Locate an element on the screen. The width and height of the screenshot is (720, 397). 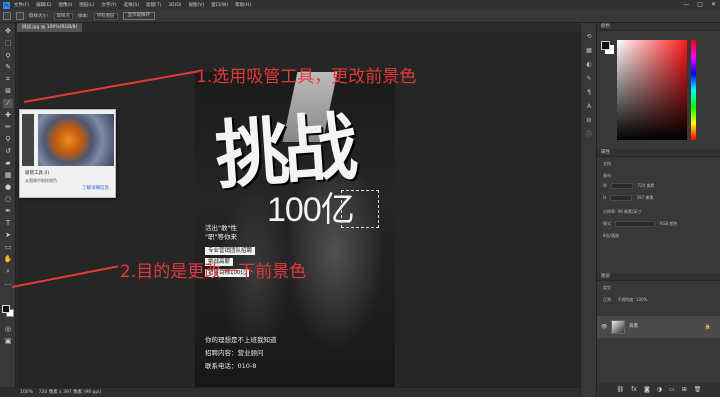
eyedropper-tool-icon: ⁄ is located at coordinates (8, 103).